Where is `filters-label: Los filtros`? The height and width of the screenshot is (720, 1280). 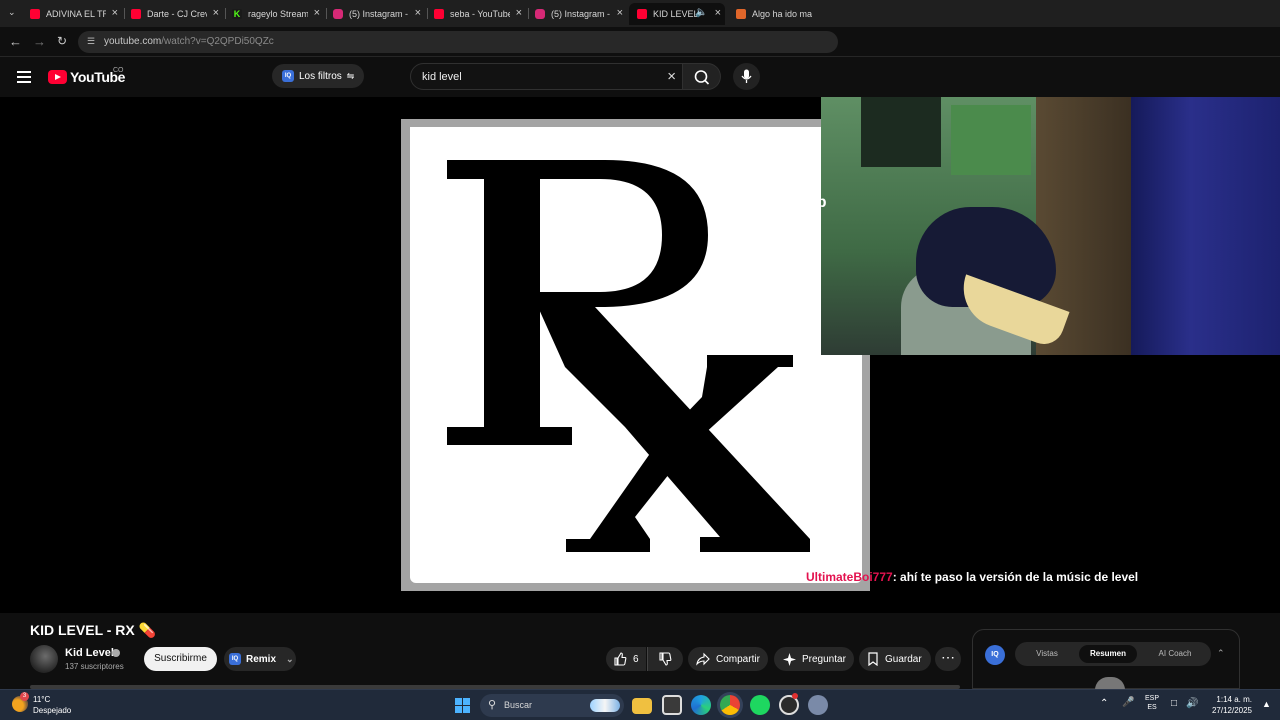 filters-label: Los filtros is located at coordinates (320, 76).